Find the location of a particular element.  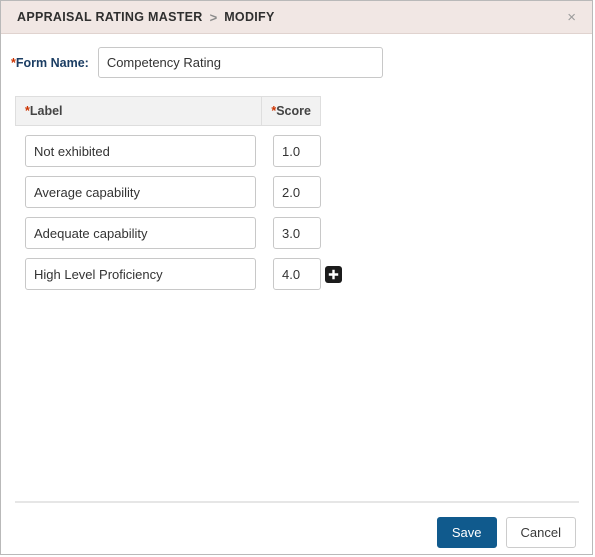

grid-header-row: * Label * Score is located at coordinates (168, 111).